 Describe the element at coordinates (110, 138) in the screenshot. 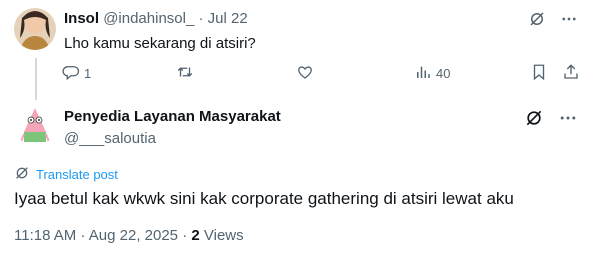

I see `tweet2-author-handle: @___saloutia` at that location.